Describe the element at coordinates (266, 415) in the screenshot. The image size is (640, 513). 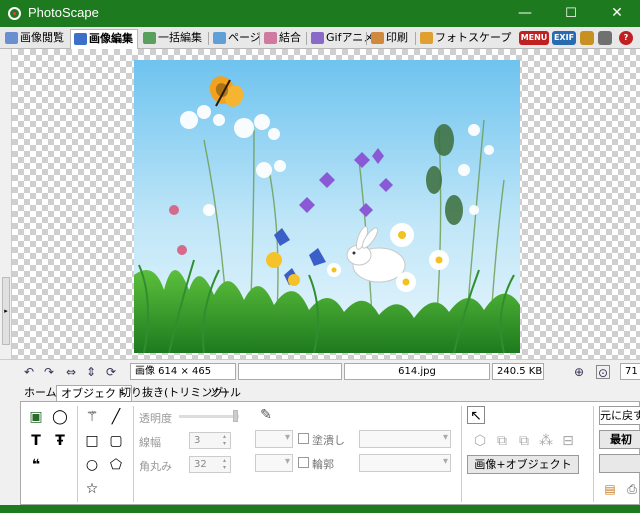
I see `eyedropper-icon: ✎` at that location.